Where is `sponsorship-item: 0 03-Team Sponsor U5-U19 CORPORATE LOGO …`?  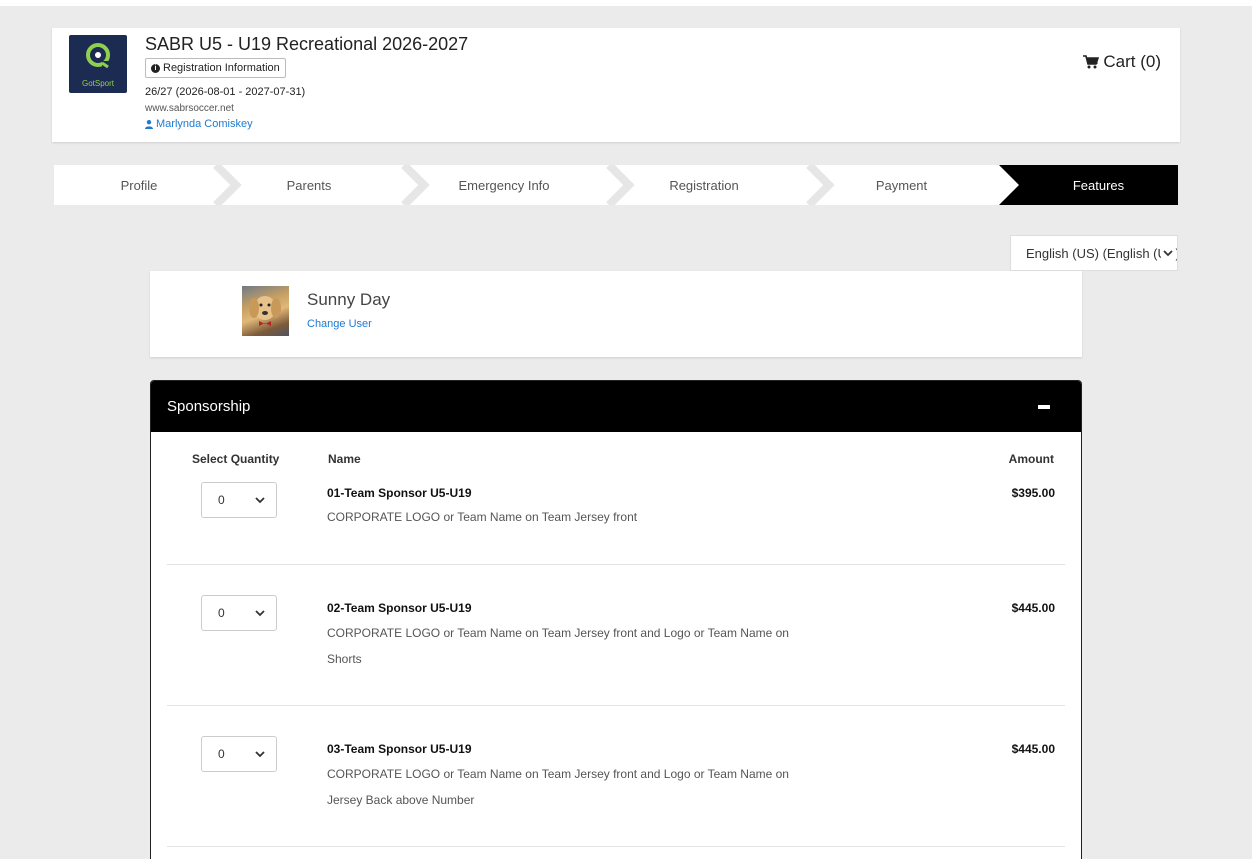 sponsorship-item: 0 03-Team Sponsor U5-U19 CORPORATE LOGO … is located at coordinates (616, 776).